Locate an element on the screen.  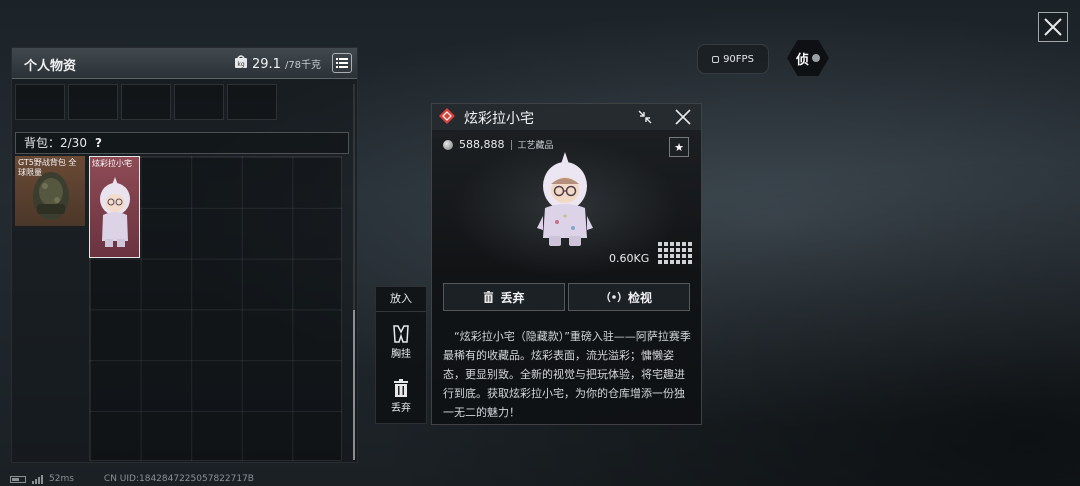
backpack-capacity-bar: 背包：2/30? is located at coordinates (182, 143).